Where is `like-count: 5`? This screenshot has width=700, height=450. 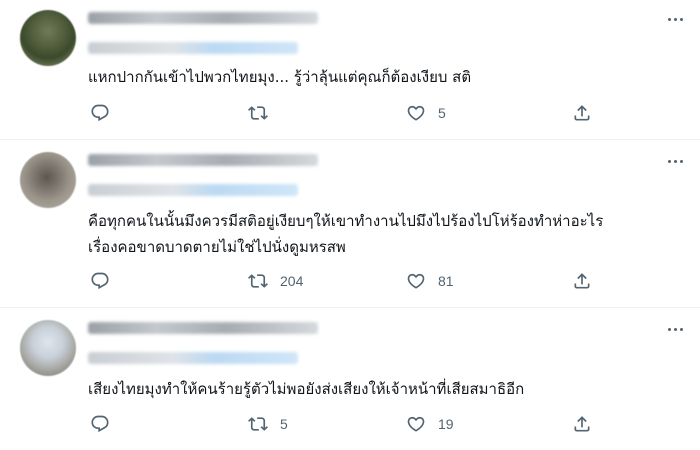 like-count: 5 is located at coordinates (442, 113).